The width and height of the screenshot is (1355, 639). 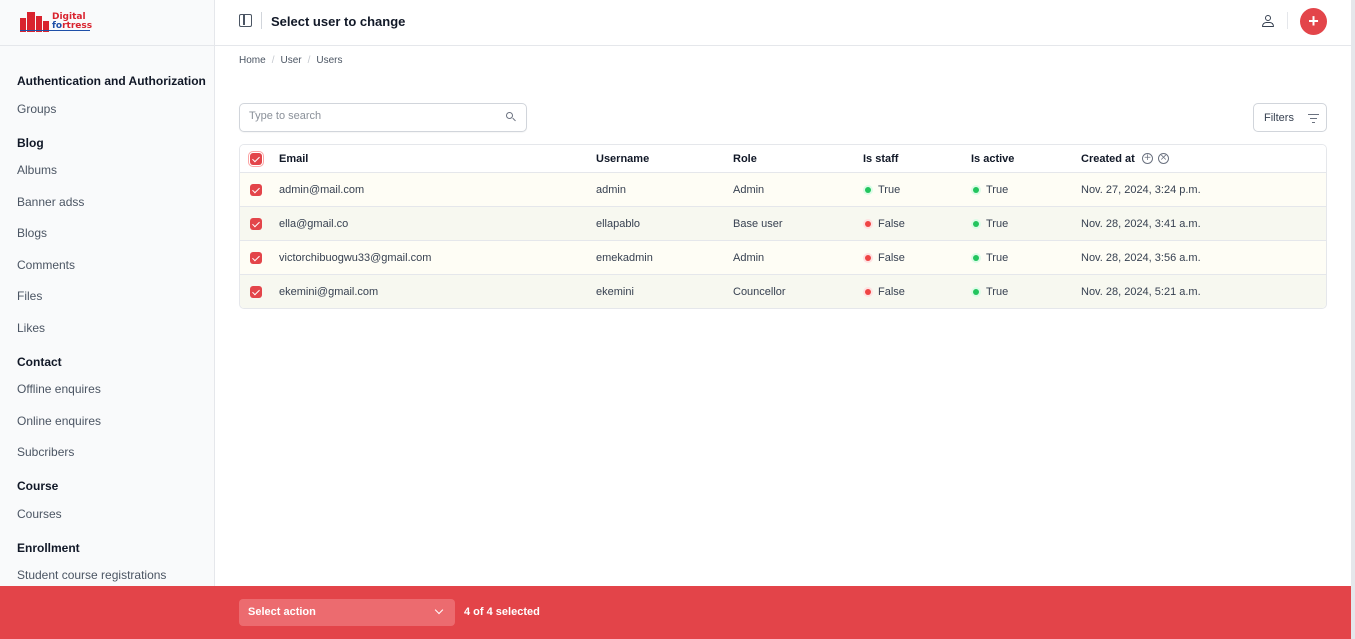 I want to click on logo-underline, so click(x=55, y=30).